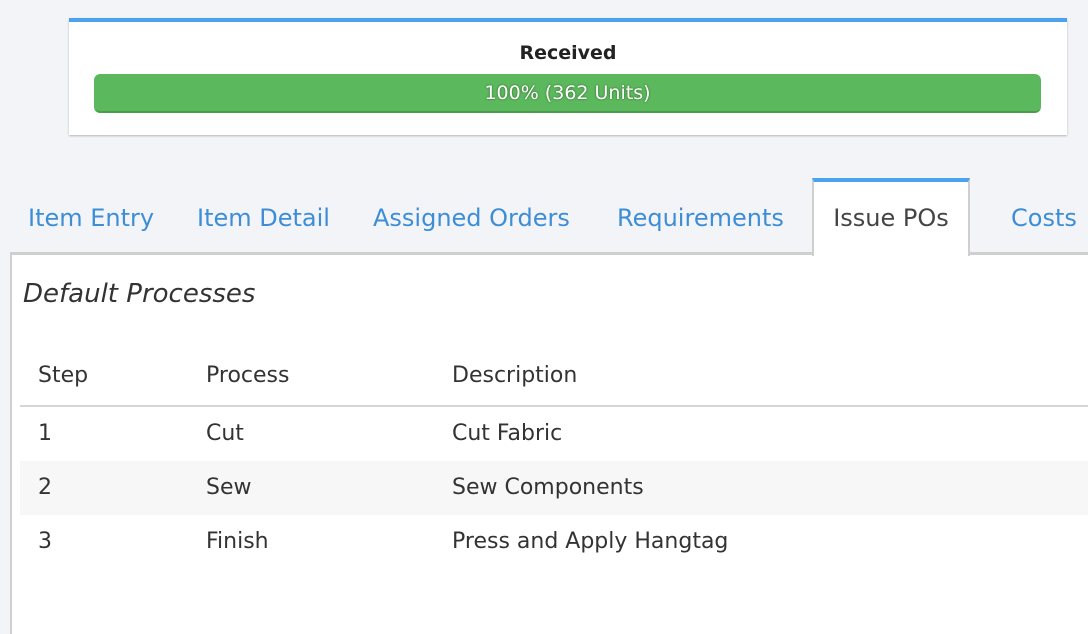 The width and height of the screenshot is (1088, 634). What do you see at coordinates (229, 487) in the screenshot?
I see `cell-process: Sew` at bounding box center [229, 487].